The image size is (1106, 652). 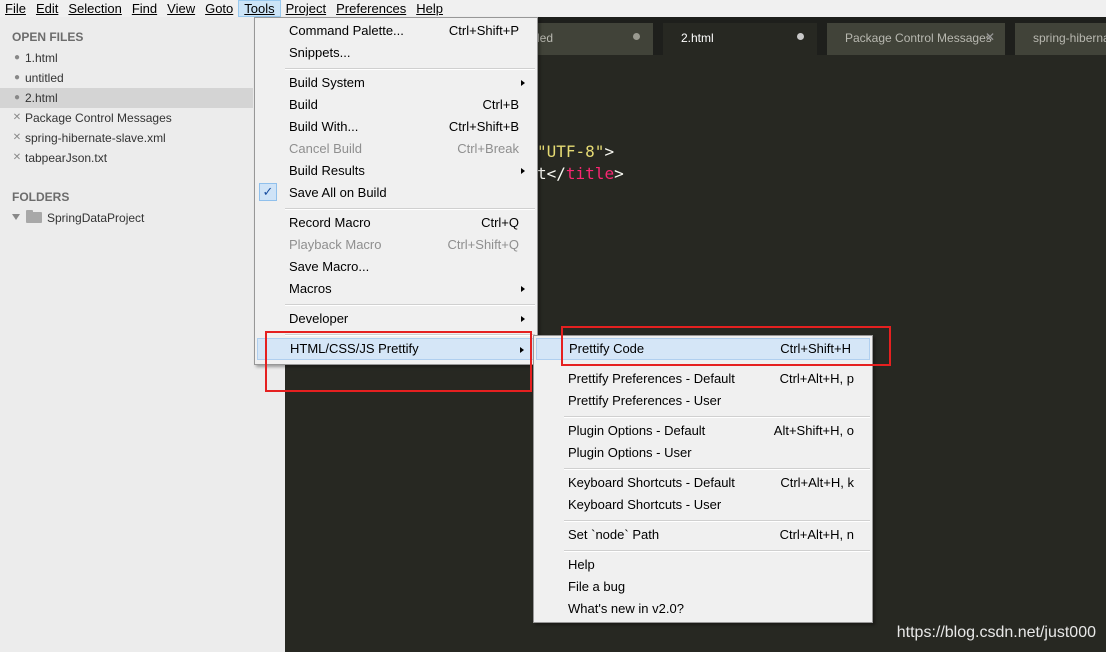 I want to click on menu-project: Project, so click(x=306, y=8).